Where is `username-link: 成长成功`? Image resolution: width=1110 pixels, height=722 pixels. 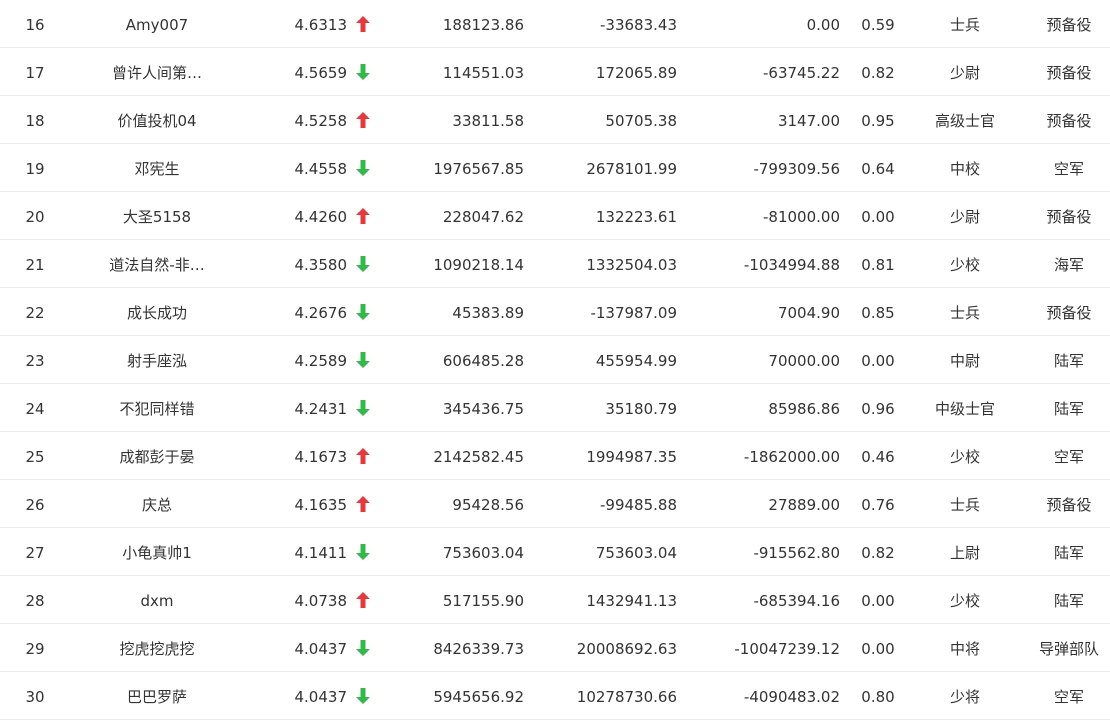 username-link: 成长成功 is located at coordinates (157, 311).